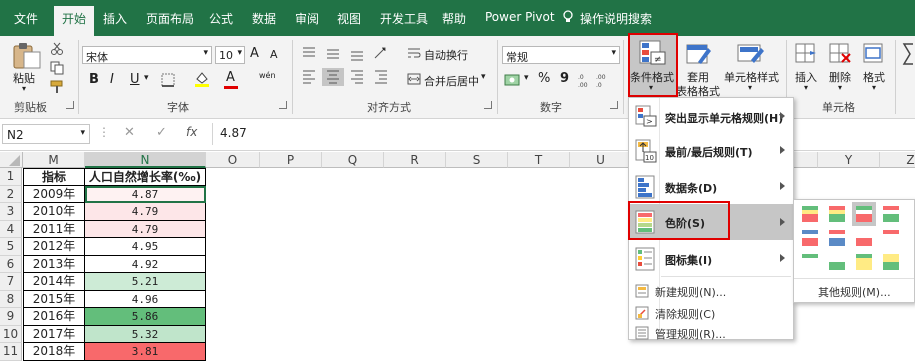 The height and width of the screenshot is (361, 915). What do you see at coordinates (488, 105) in the screenshot?
I see `alignment-launcher-icon` at bounding box center [488, 105].